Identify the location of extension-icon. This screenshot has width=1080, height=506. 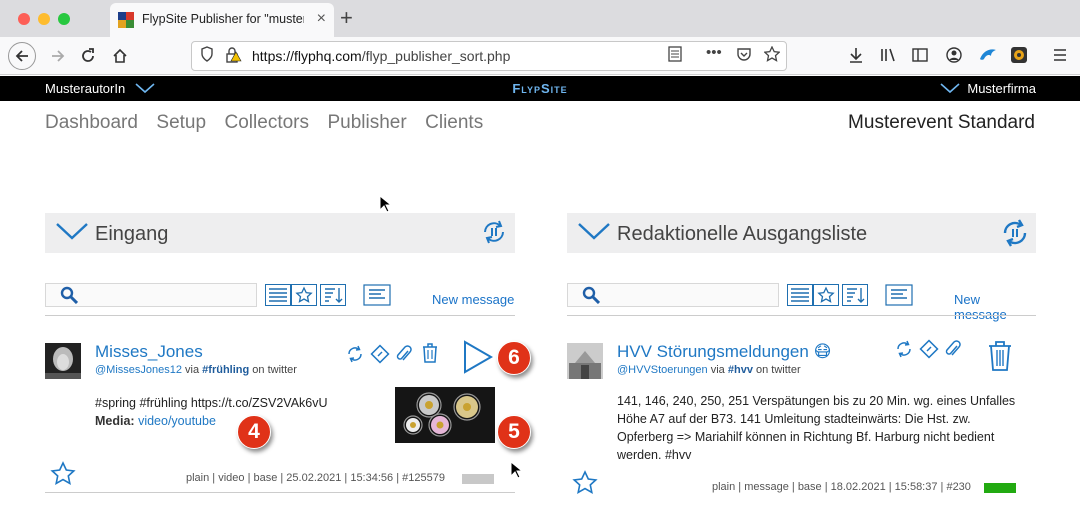
(1019, 57).